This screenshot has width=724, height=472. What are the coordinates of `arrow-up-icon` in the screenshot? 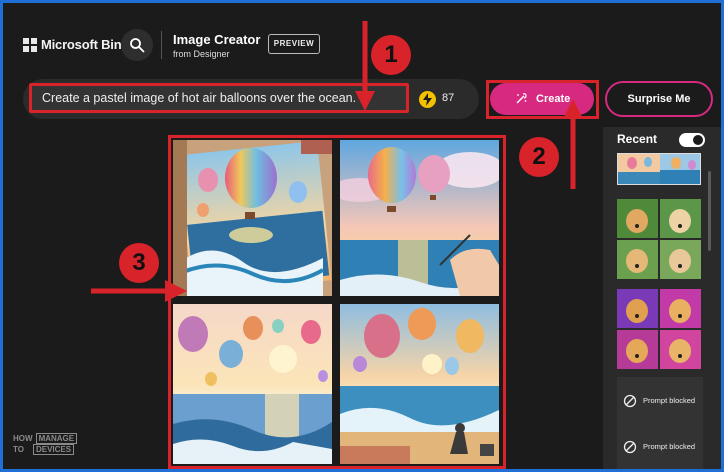 It's located at (573, 144).